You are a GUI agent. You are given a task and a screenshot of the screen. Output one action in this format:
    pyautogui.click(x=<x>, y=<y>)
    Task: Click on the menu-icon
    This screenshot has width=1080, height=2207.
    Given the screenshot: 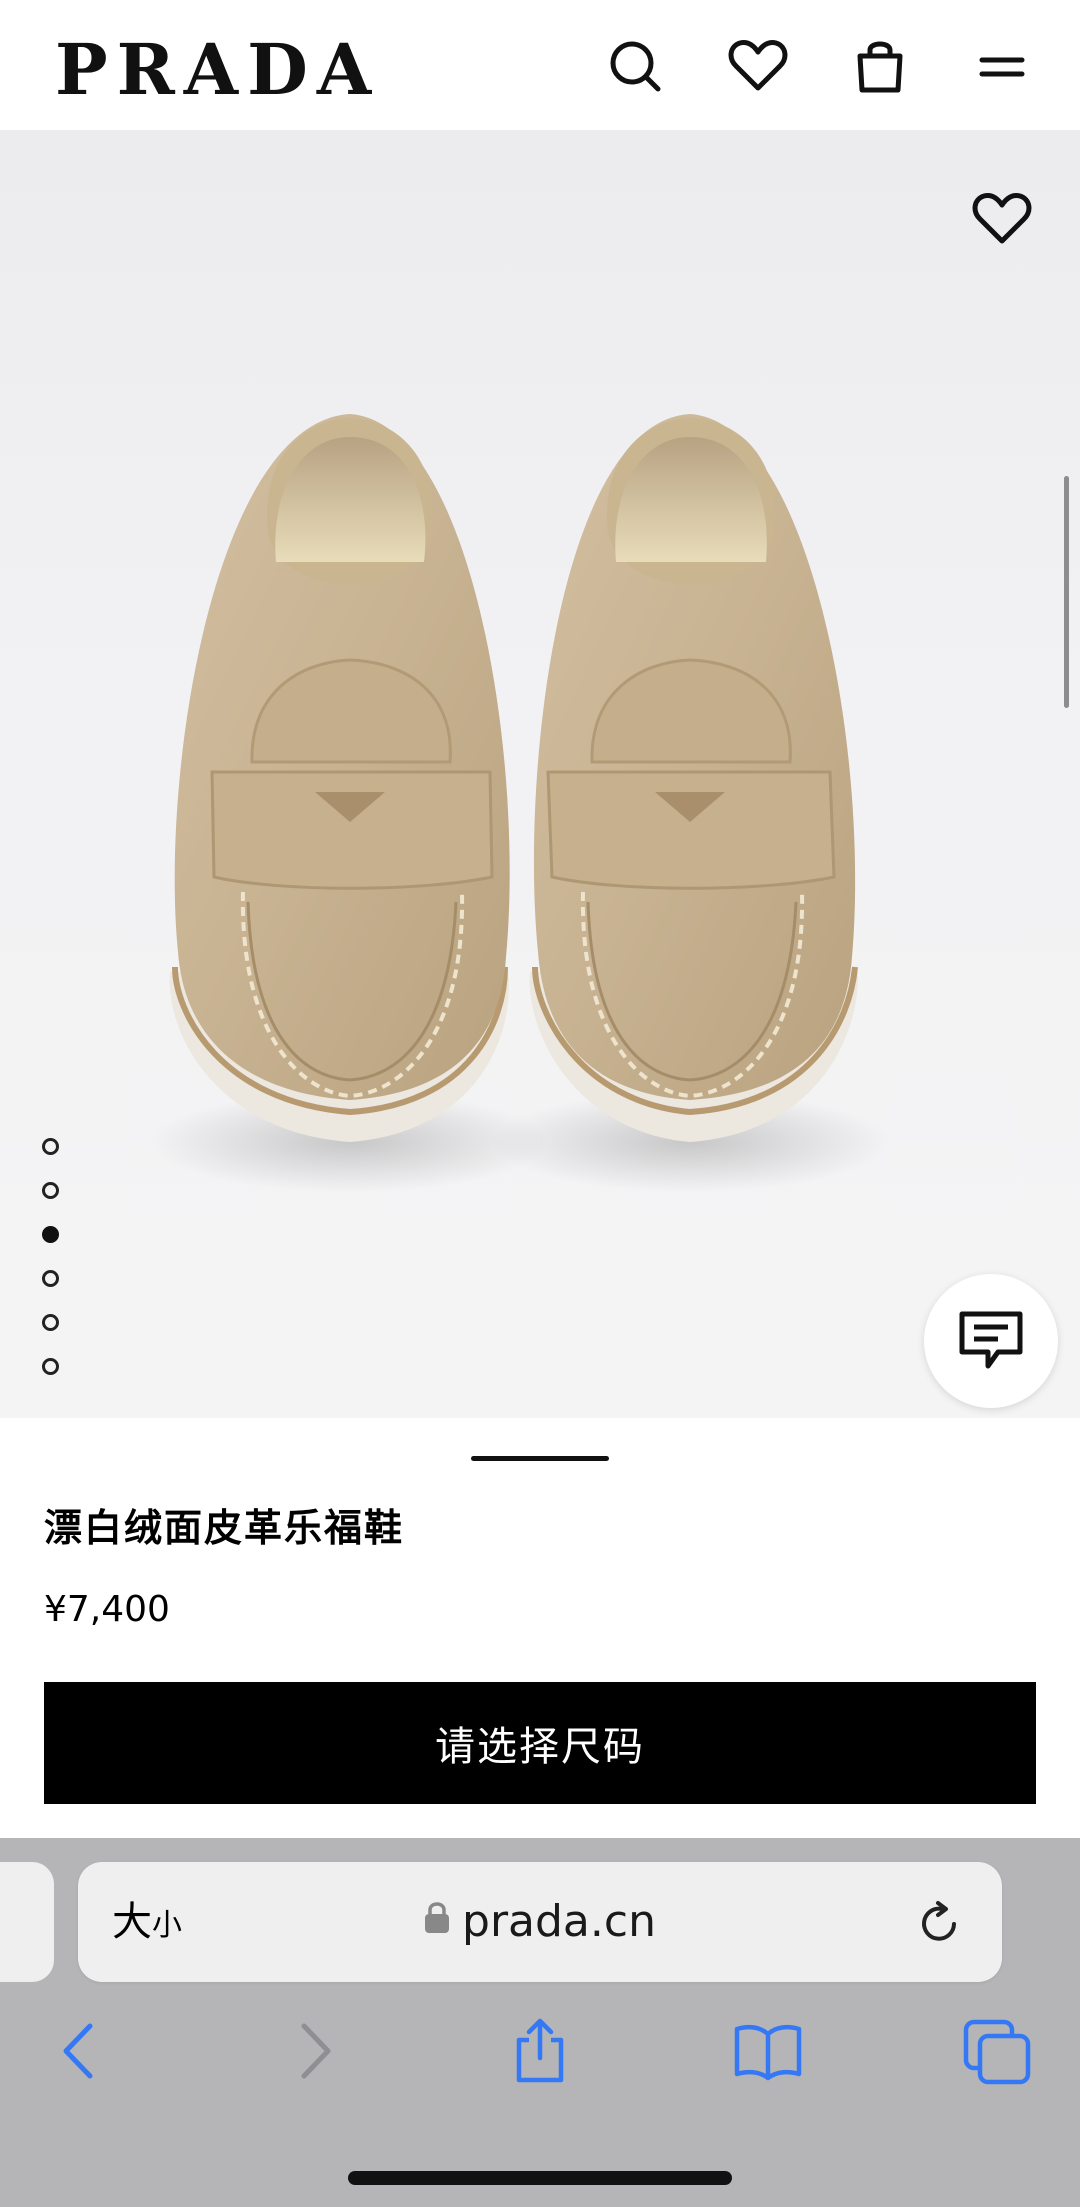 What is the action you would take?
    pyautogui.click(x=1002, y=66)
    